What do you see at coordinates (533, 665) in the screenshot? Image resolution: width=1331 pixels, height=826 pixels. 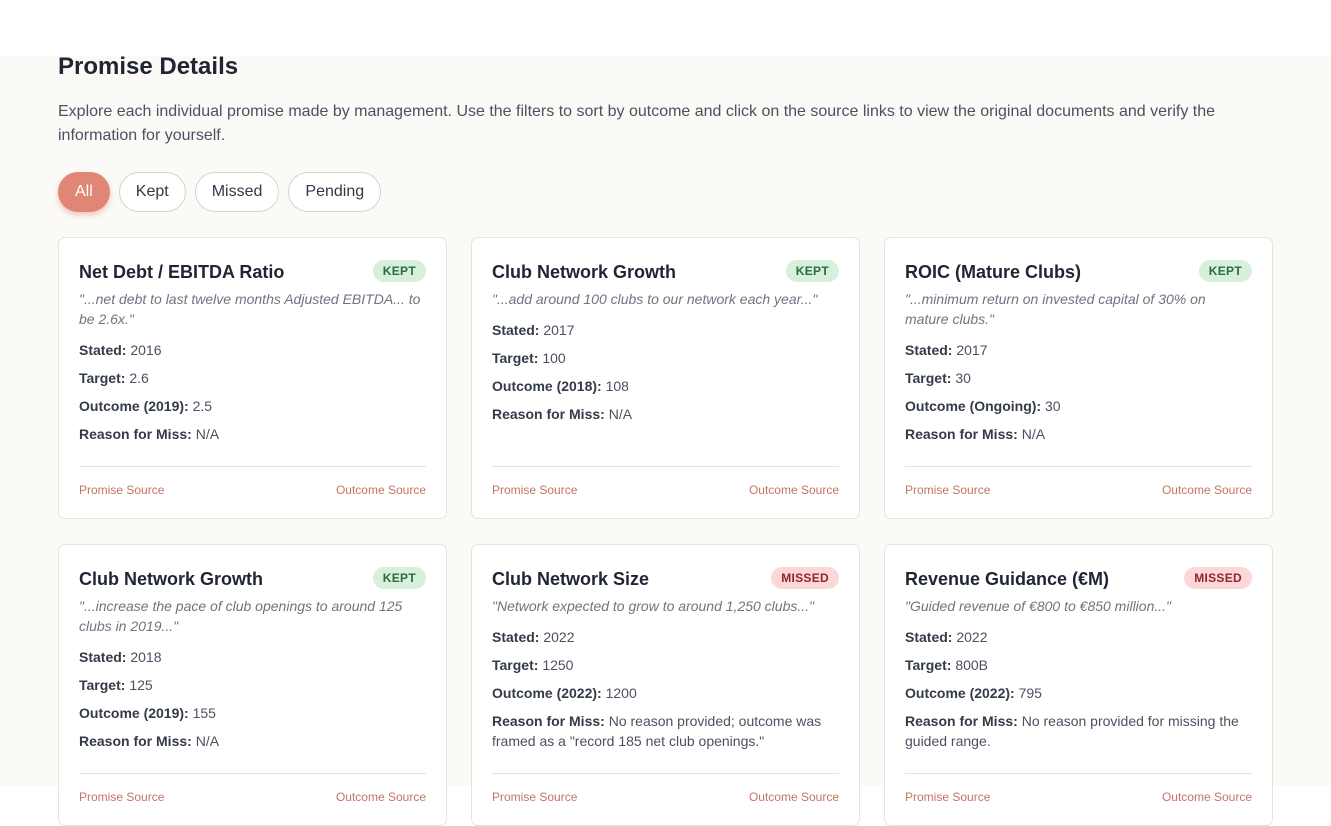 I see `target-row: Target: 1250` at bounding box center [533, 665].